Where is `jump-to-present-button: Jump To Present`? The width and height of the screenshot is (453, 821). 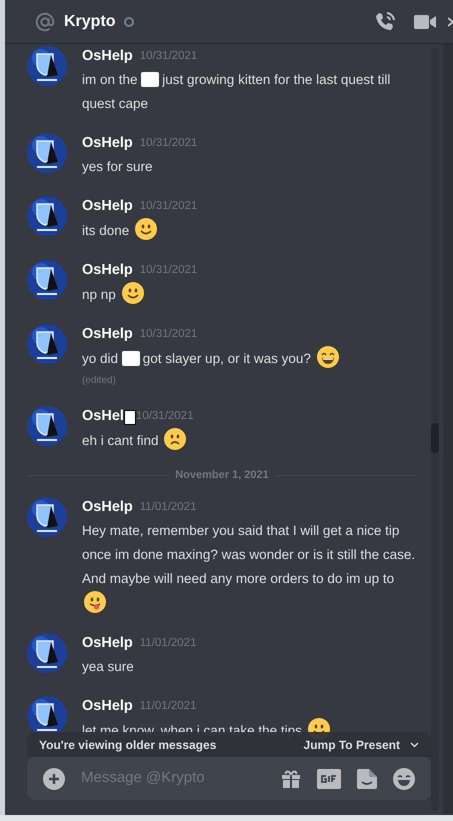
jump-to-present-button: Jump To Present is located at coordinates (352, 745).